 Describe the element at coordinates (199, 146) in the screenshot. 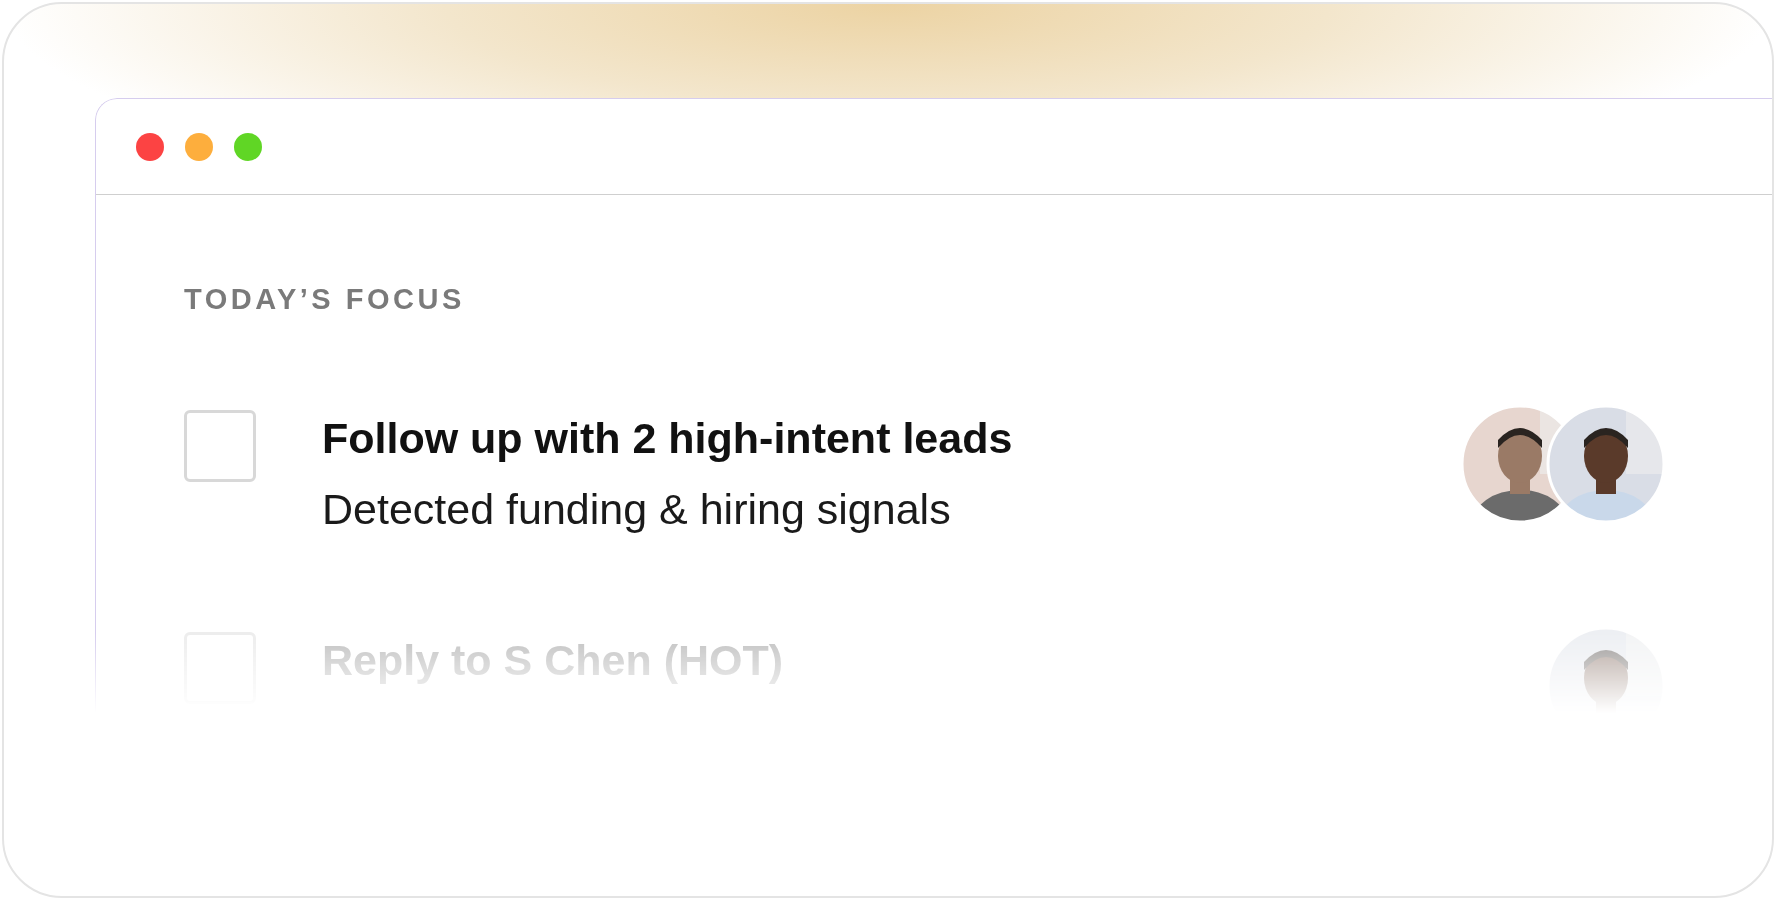

I see `minimize-icon` at that location.